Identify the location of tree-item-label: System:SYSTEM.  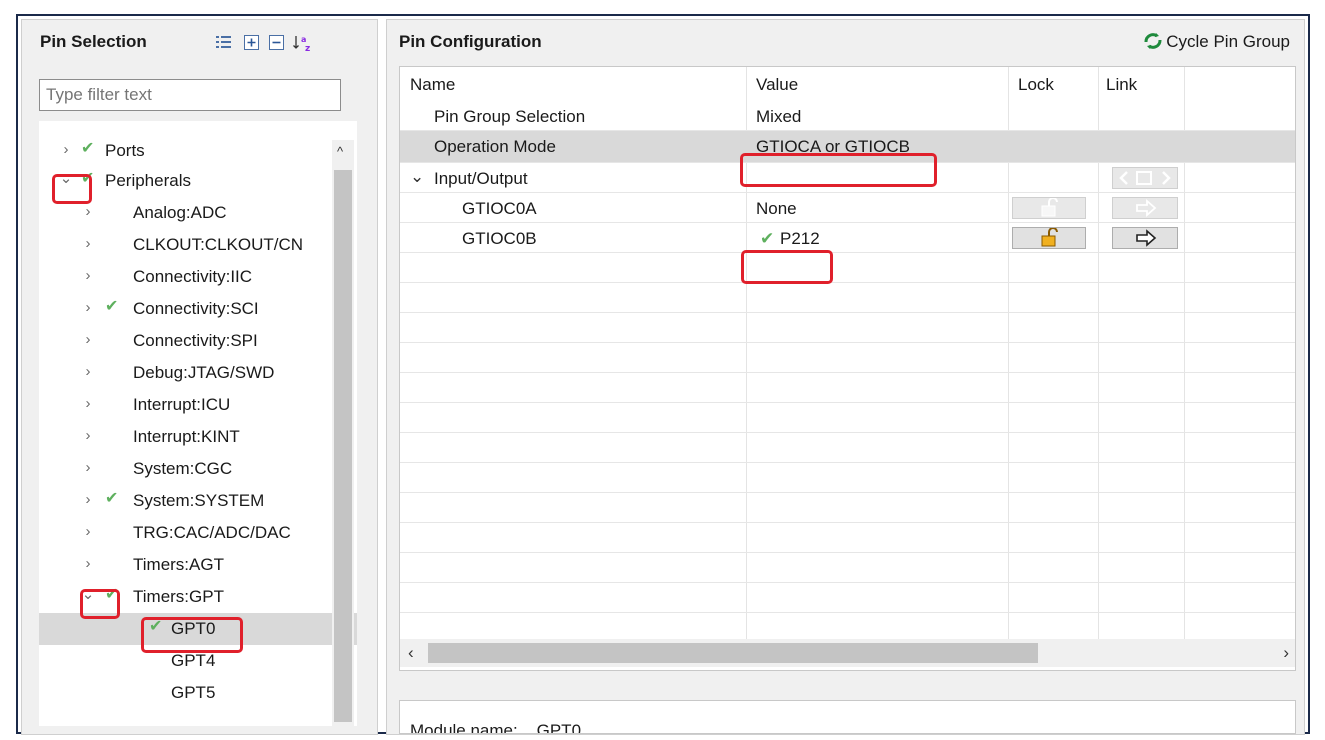
(199, 500).